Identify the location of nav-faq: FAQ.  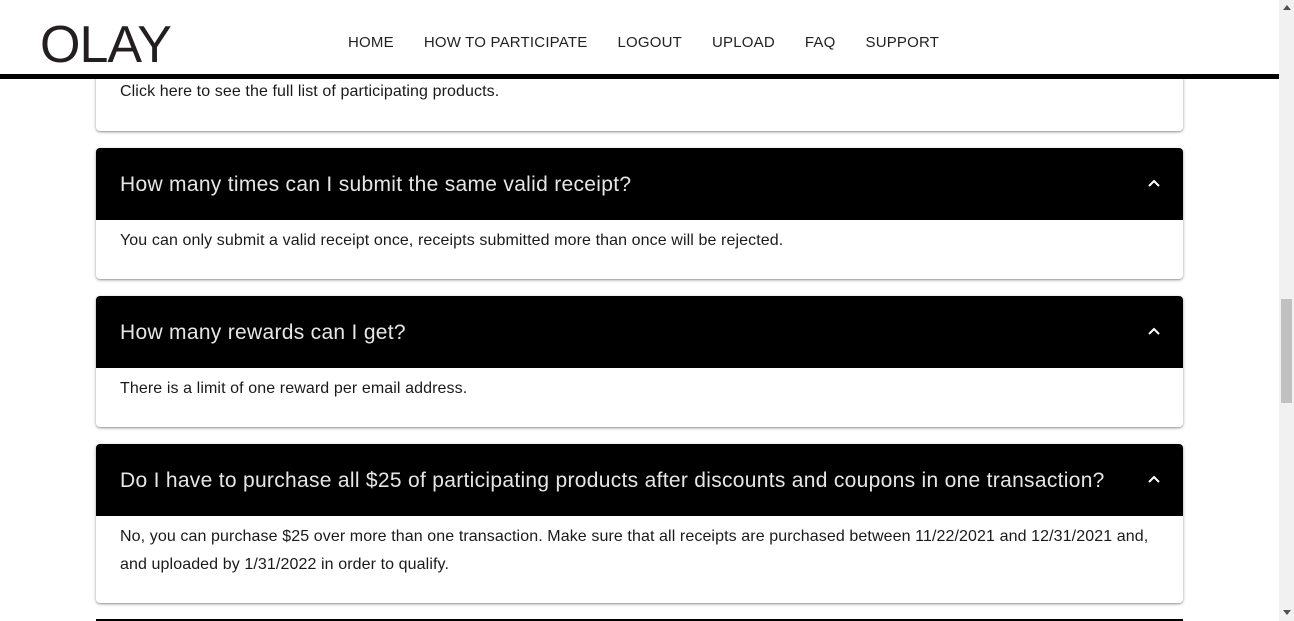
(820, 43).